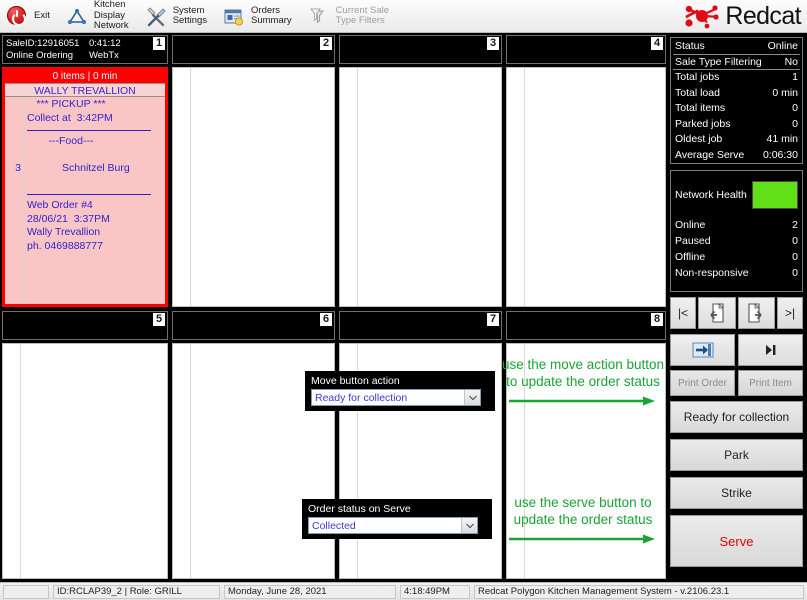 This screenshot has height=600, width=807. I want to click on move-button-action-value: Ready for collection, so click(361, 397).